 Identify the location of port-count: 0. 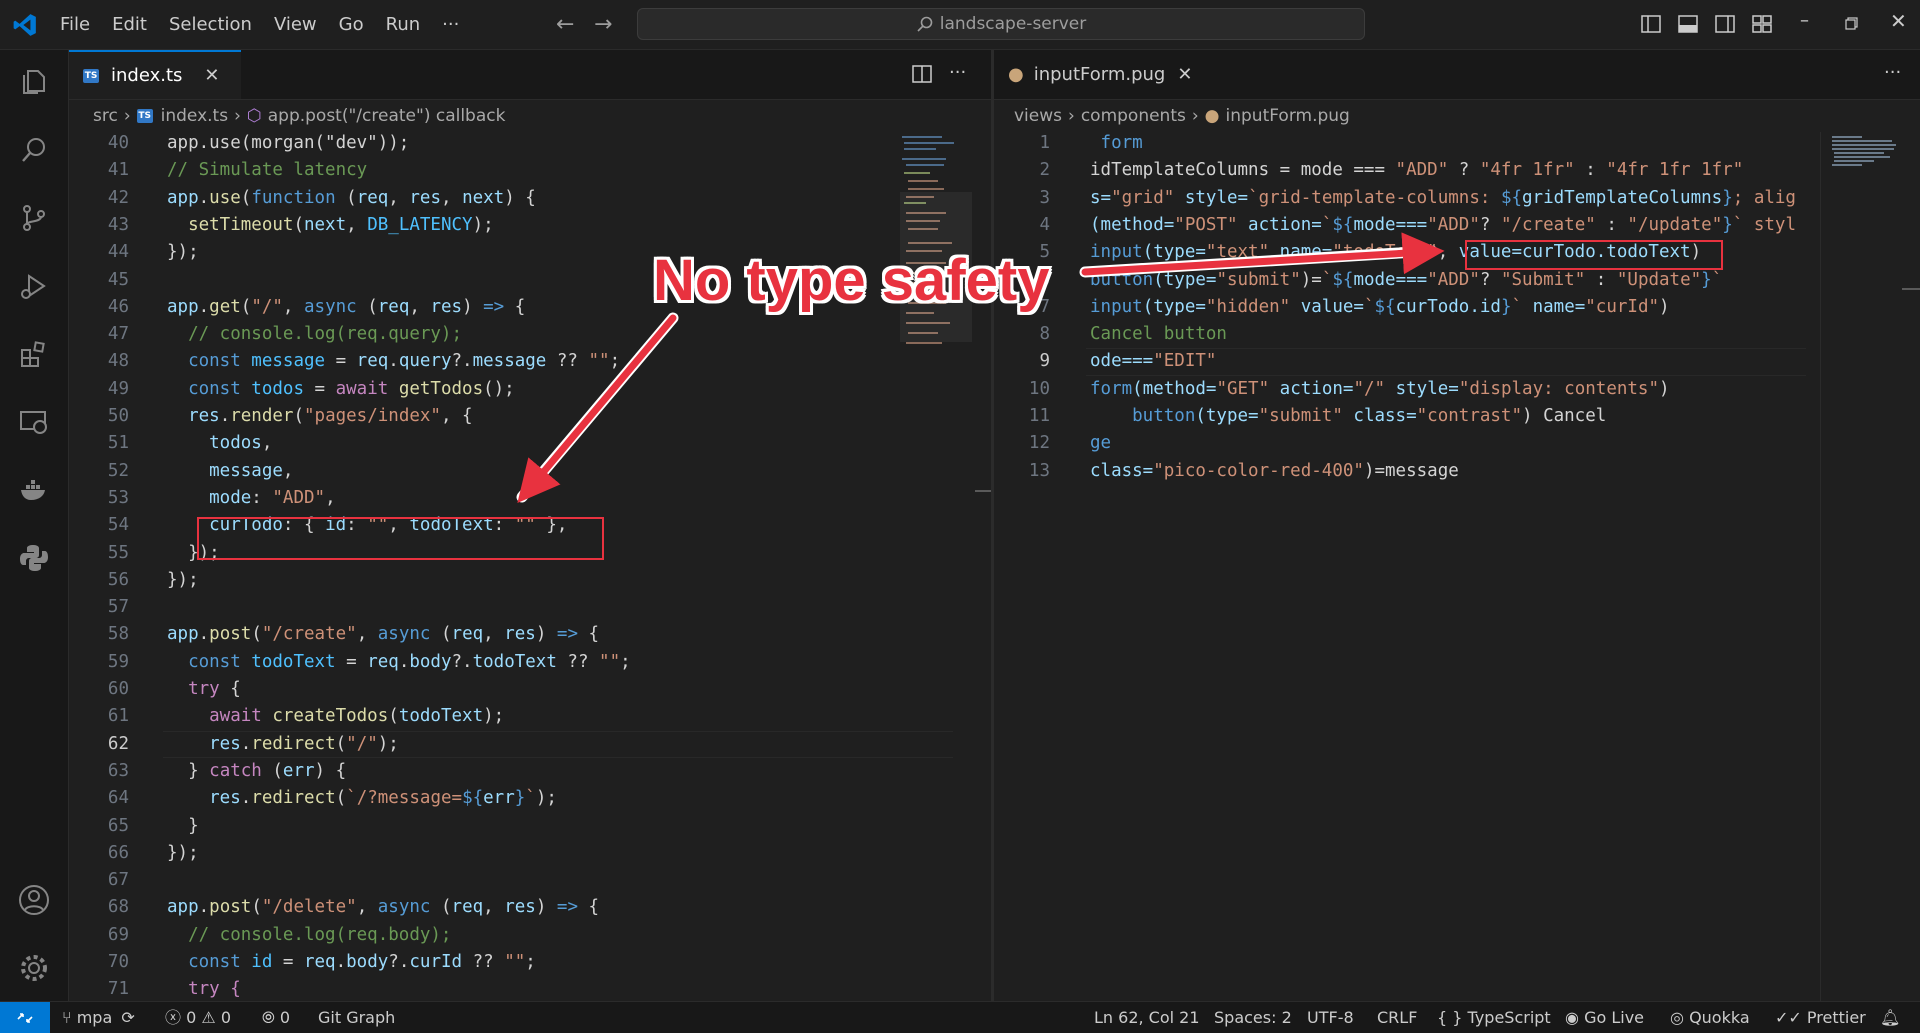
(285, 1017).